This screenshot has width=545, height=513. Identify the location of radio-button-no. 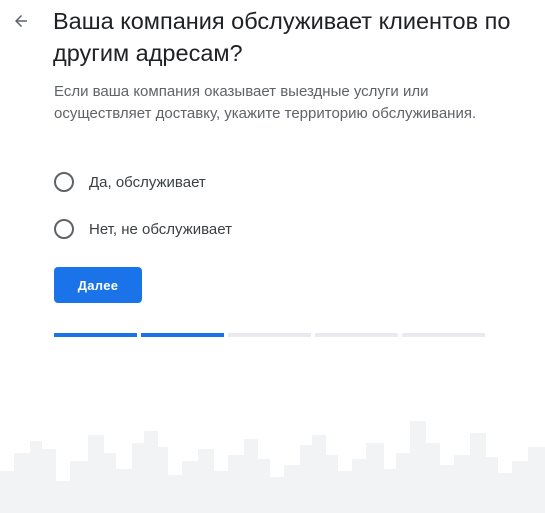
(64, 229).